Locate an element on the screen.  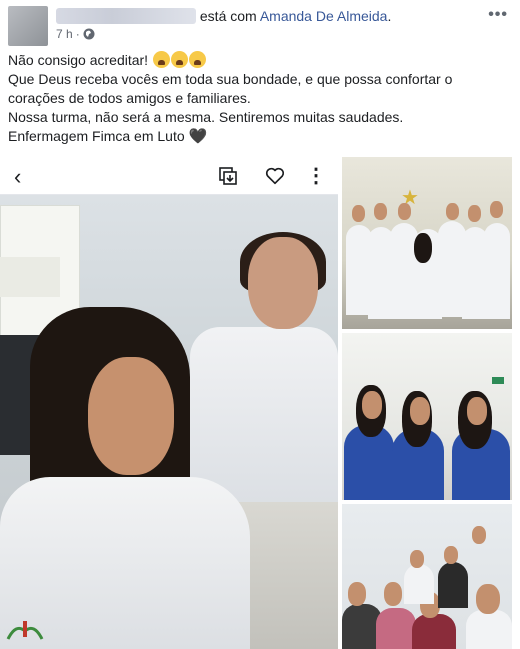
with-text: está com is located at coordinates (228, 16).